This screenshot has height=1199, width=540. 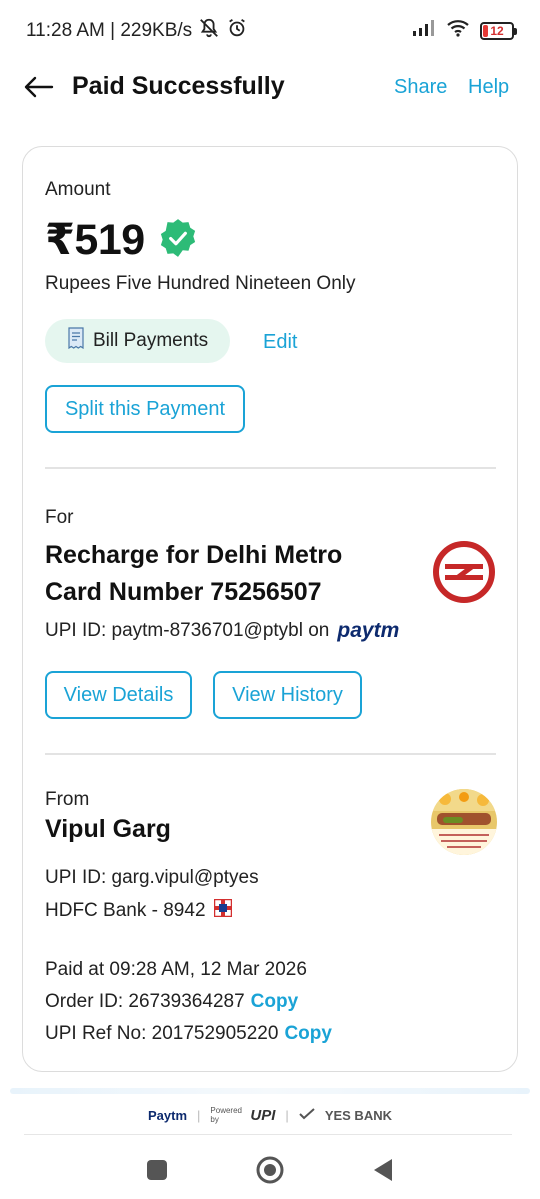 I want to click on back-nav-button, so click(x=383, y=1170).